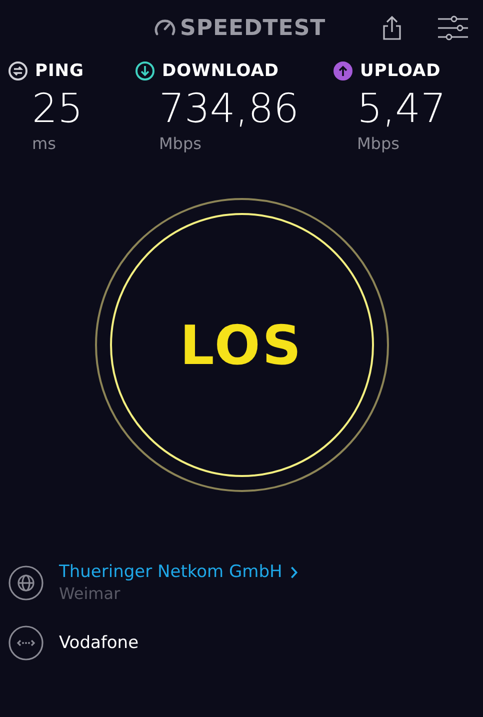 The width and height of the screenshot is (483, 717). I want to click on share-icon, so click(392, 28).